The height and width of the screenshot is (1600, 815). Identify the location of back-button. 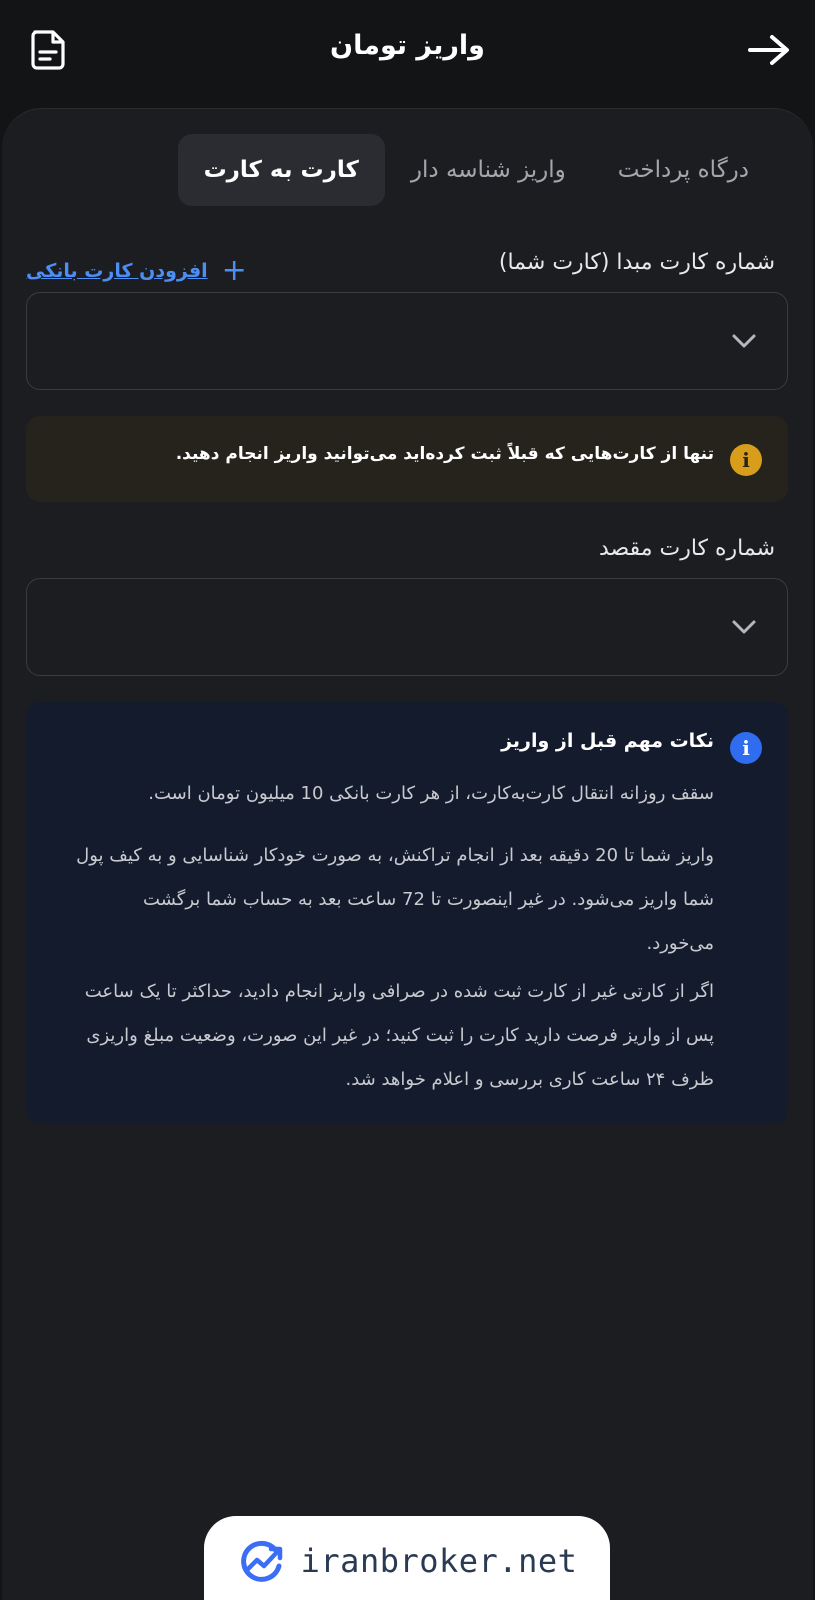
(769, 50).